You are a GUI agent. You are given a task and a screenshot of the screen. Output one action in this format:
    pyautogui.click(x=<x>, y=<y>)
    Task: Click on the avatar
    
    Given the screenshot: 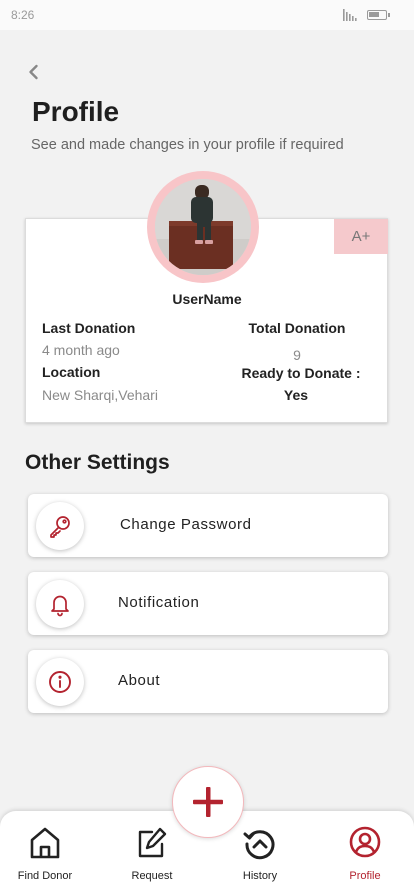 What is the action you would take?
    pyautogui.click(x=203, y=227)
    